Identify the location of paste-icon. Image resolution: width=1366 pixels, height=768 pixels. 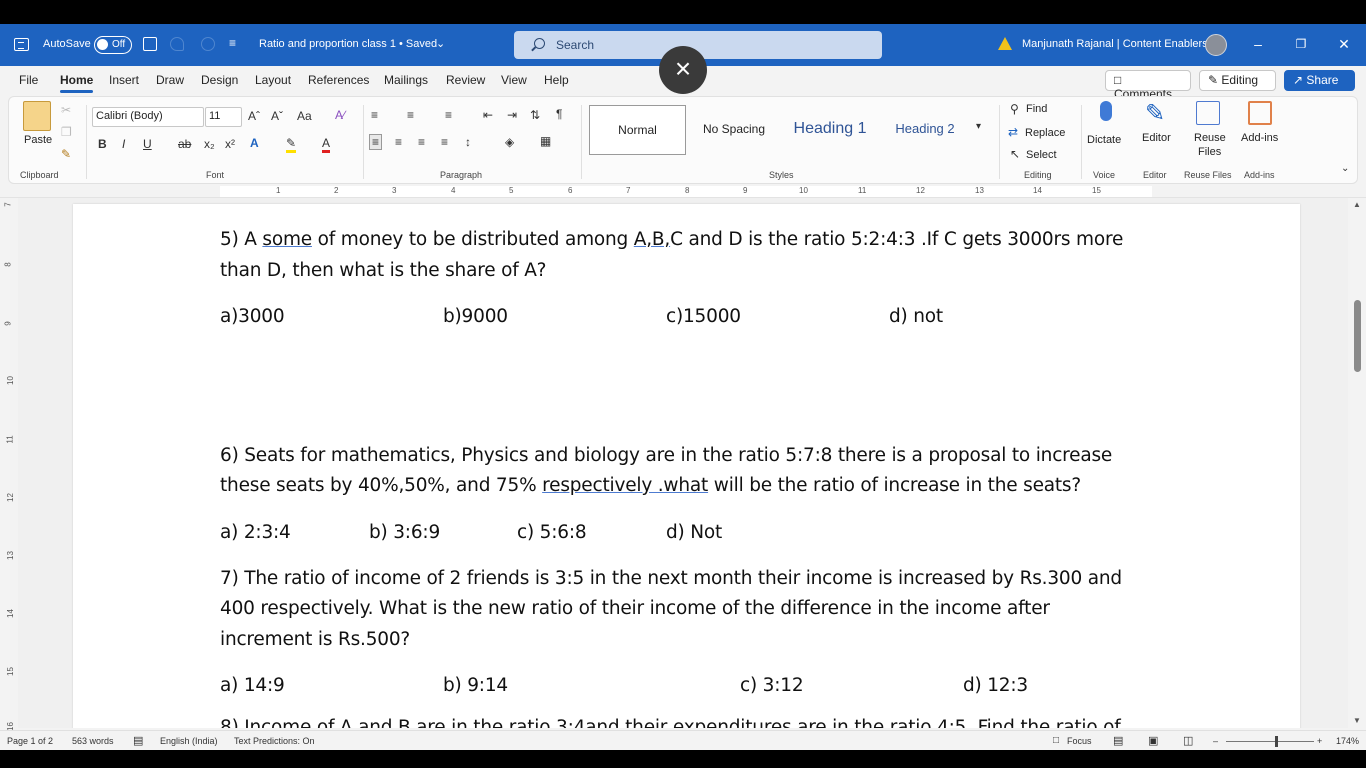
(37, 116).